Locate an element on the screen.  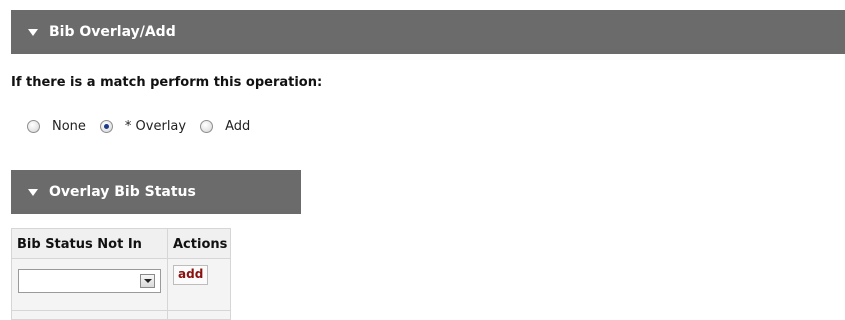
section-title: Bib Overlay/Add is located at coordinates (112, 32).